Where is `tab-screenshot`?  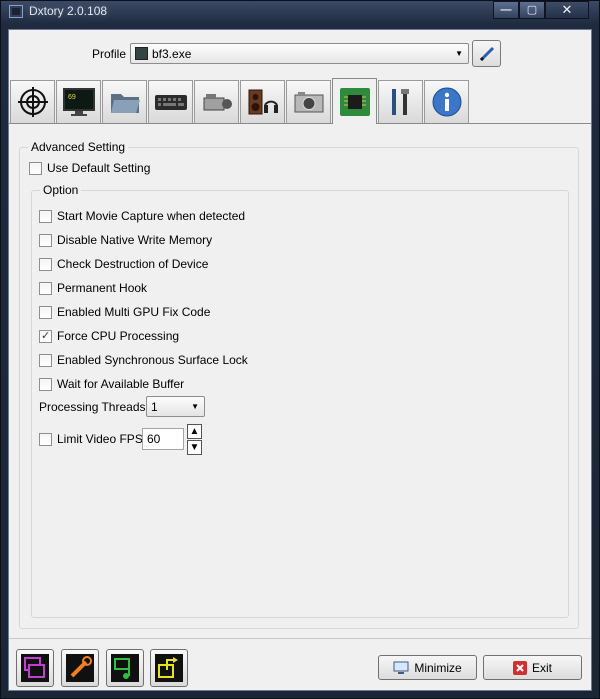
tab-screenshot is located at coordinates (308, 101).